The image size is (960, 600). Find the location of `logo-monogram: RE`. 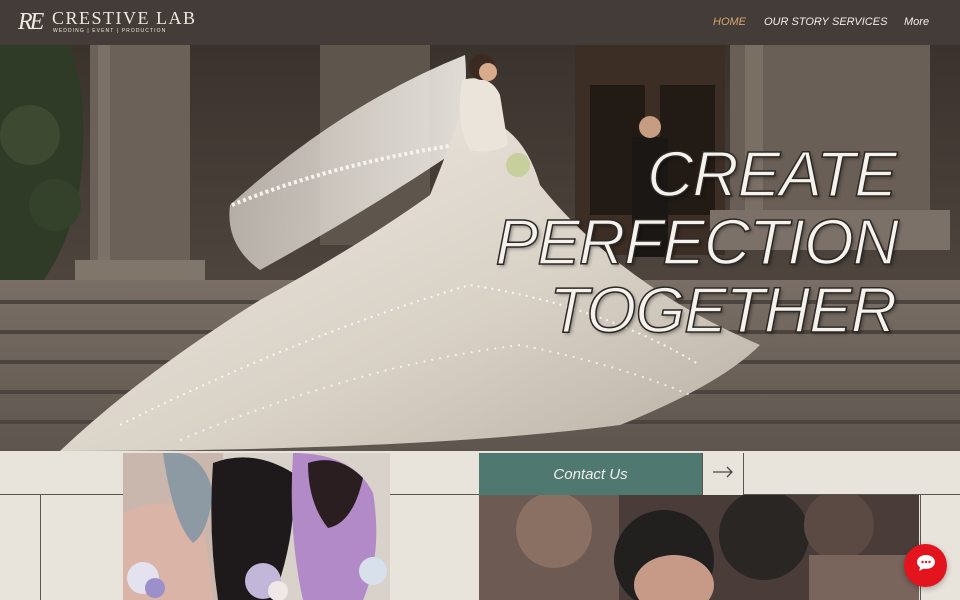

logo-monogram: RE is located at coordinates (31, 22).